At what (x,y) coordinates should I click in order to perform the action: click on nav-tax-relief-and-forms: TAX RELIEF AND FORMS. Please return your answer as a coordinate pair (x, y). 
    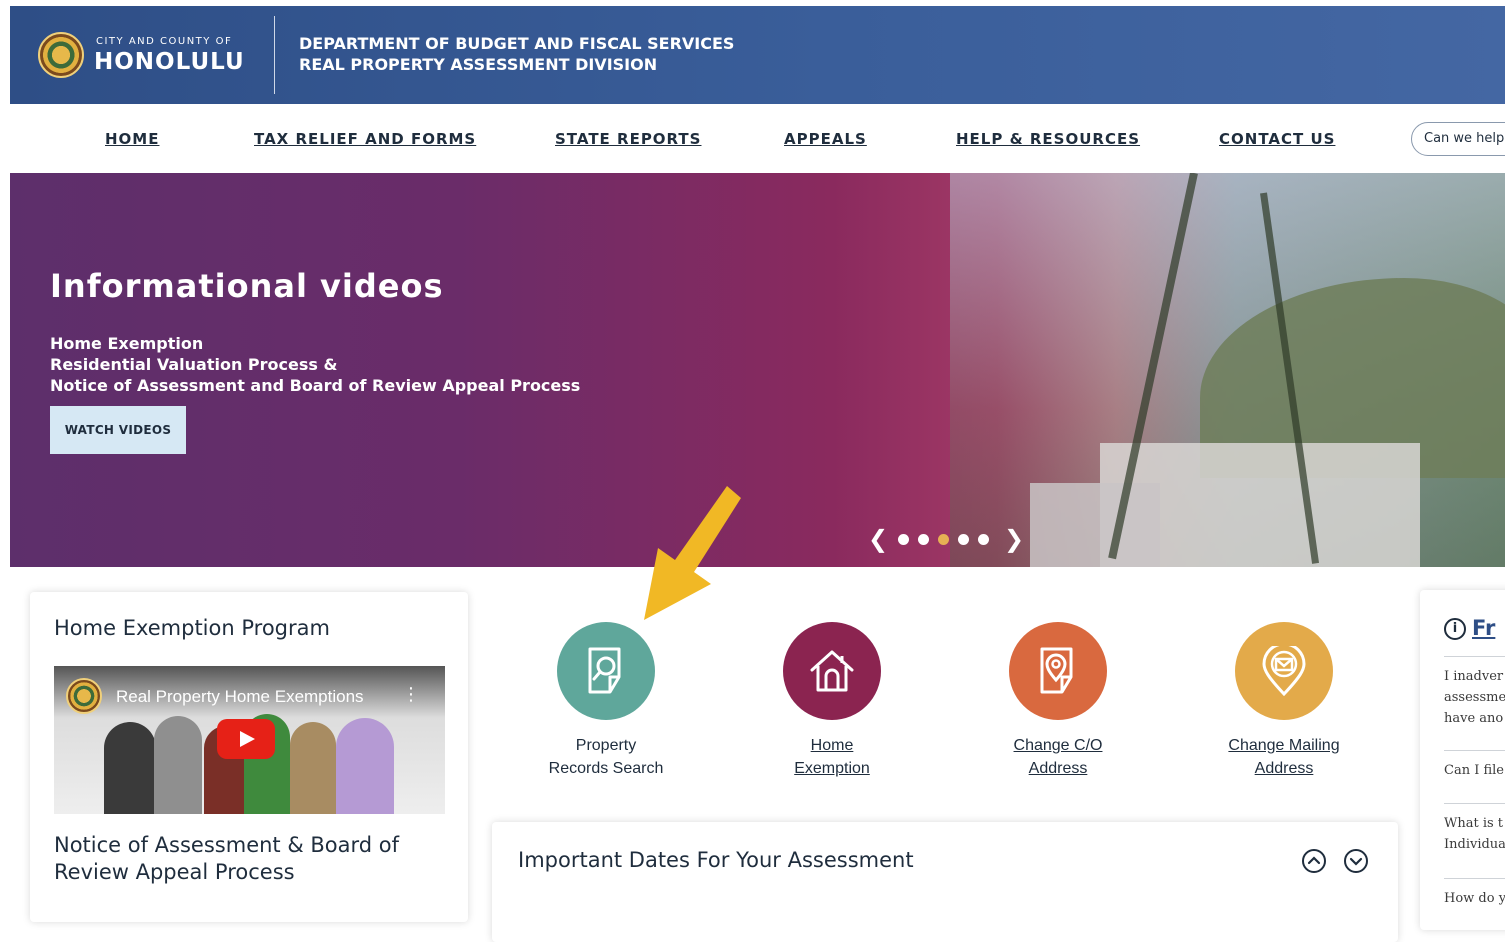
    Looking at the image, I should click on (365, 139).